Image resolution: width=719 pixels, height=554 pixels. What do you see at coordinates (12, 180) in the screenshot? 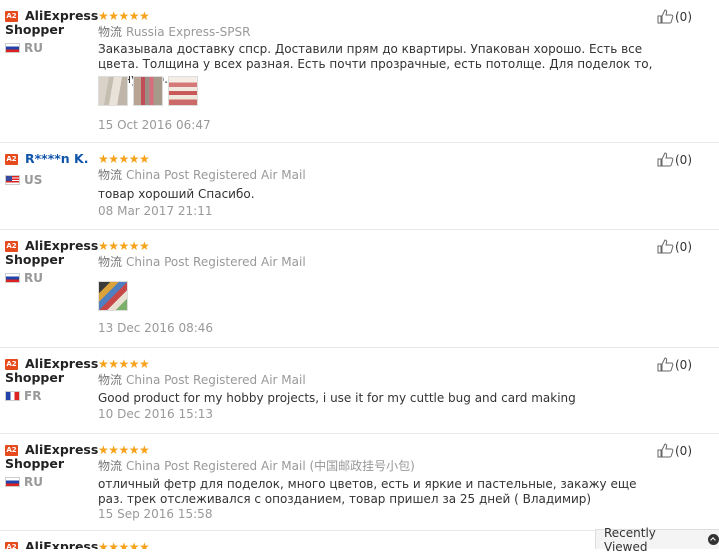
I see `usa-flag-icon` at bounding box center [12, 180].